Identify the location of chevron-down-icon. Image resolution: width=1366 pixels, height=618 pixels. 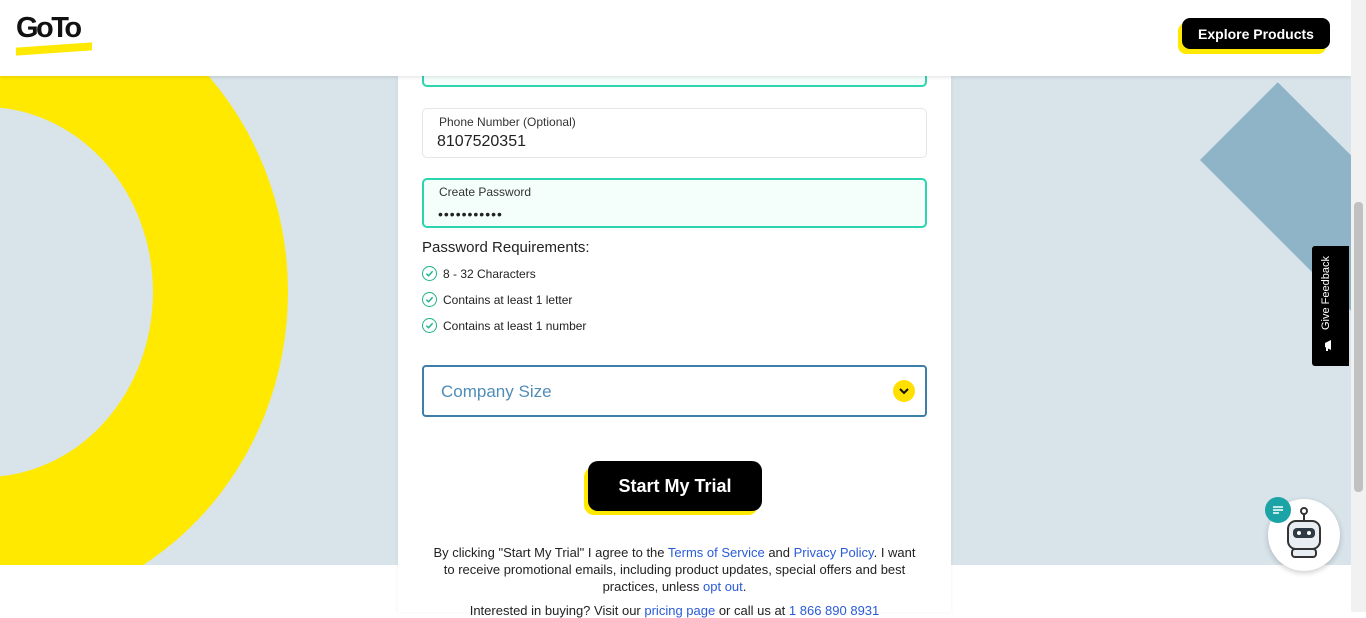
(904, 391).